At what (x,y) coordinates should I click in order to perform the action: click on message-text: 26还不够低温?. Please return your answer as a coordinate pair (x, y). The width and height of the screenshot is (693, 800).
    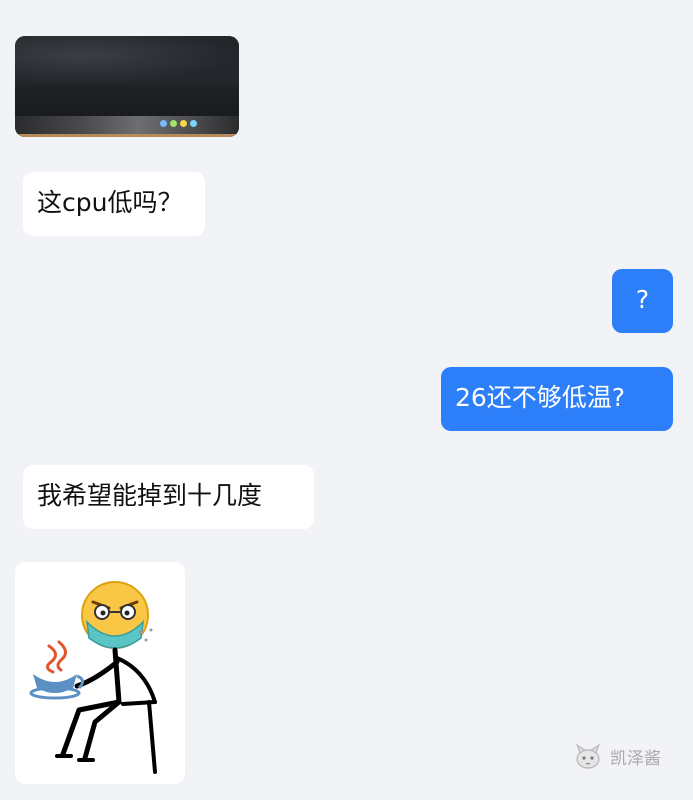
    Looking at the image, I should click on (540, 397).